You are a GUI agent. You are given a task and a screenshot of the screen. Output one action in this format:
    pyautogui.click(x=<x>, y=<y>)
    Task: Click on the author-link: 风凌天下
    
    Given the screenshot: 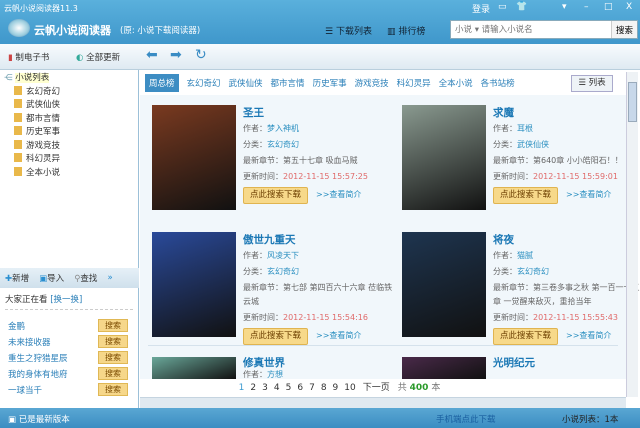 What is the action you would take?
    pyautogui.click(x=283, y=255)
    